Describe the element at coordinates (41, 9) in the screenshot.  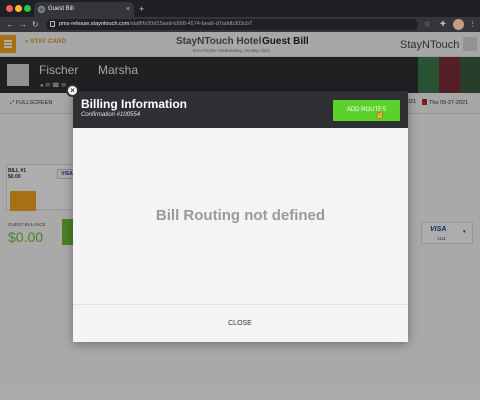
I see `tab-favicon-icon` at that location.